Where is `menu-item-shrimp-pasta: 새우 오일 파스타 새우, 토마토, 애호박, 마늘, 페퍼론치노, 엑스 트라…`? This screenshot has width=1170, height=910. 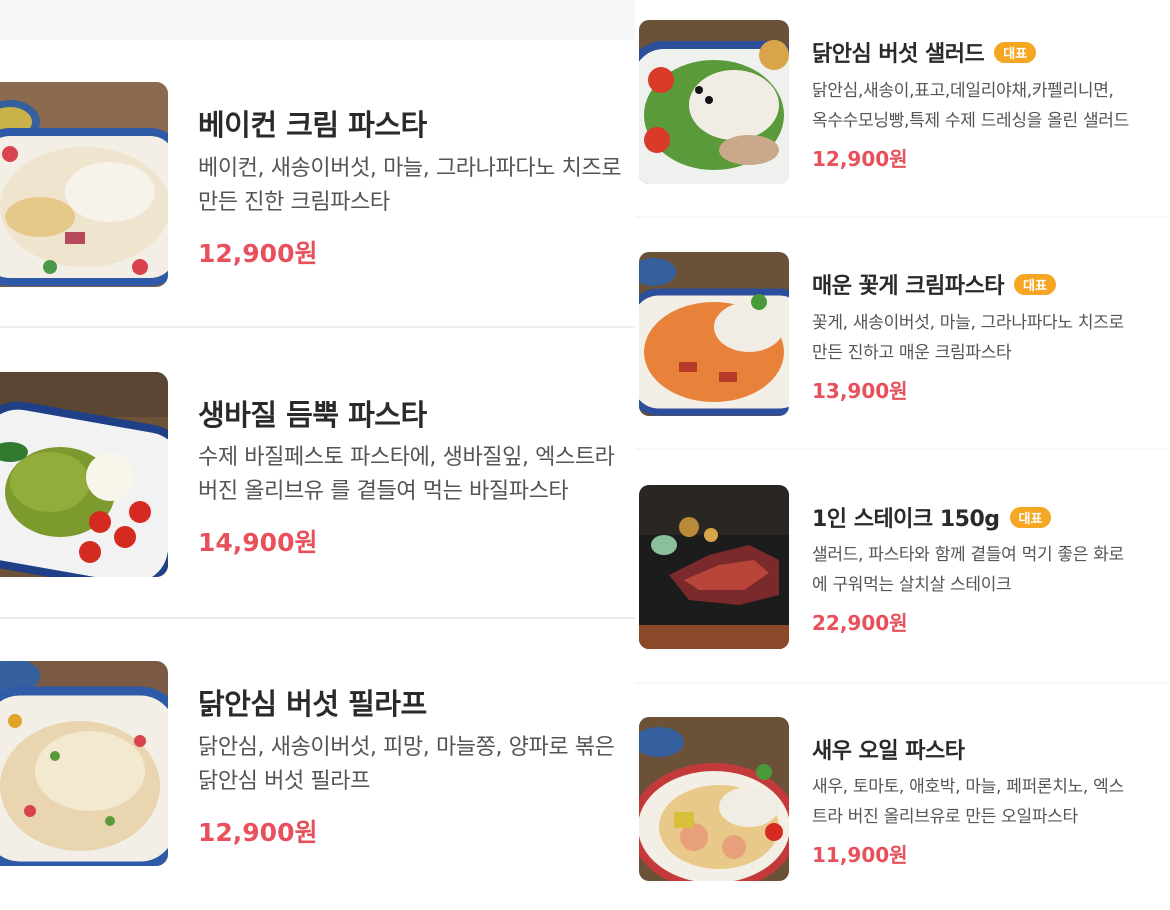
menu-item-shrimp-pasta: 새우 오일 파스타 새우, 토마토, 애호박, 마늘, 페퍼론치노, 엑스 트라… is located at coordinates (902, 797).